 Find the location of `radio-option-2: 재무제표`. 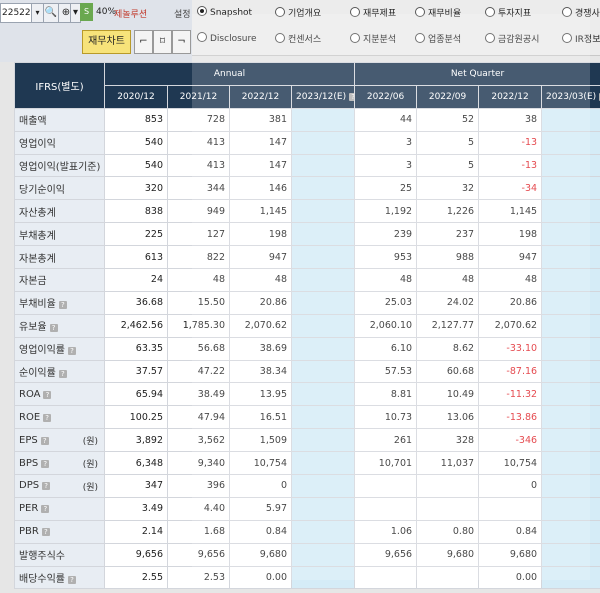

radio-option-2: 재무제표 is located at coordinates (373, 12).